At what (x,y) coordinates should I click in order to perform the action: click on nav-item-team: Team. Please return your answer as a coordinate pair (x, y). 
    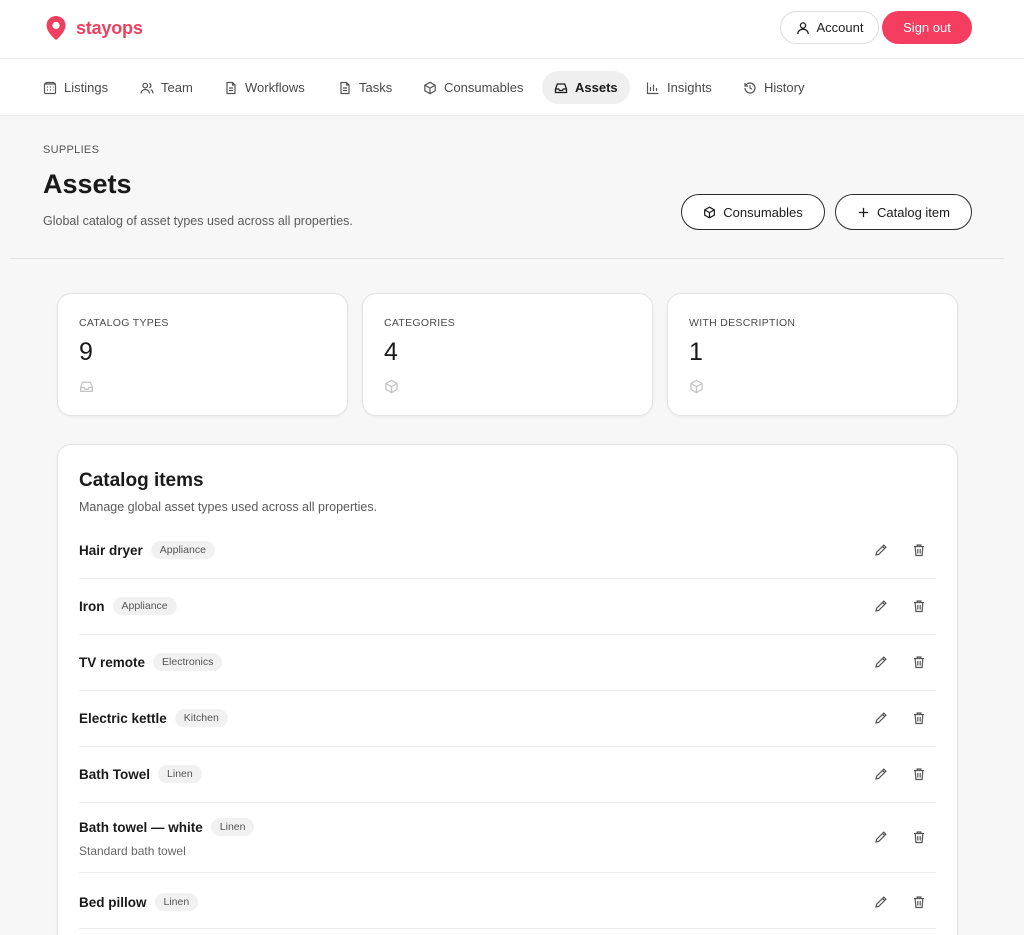
    Looking at the image, I should click on (166, 87).